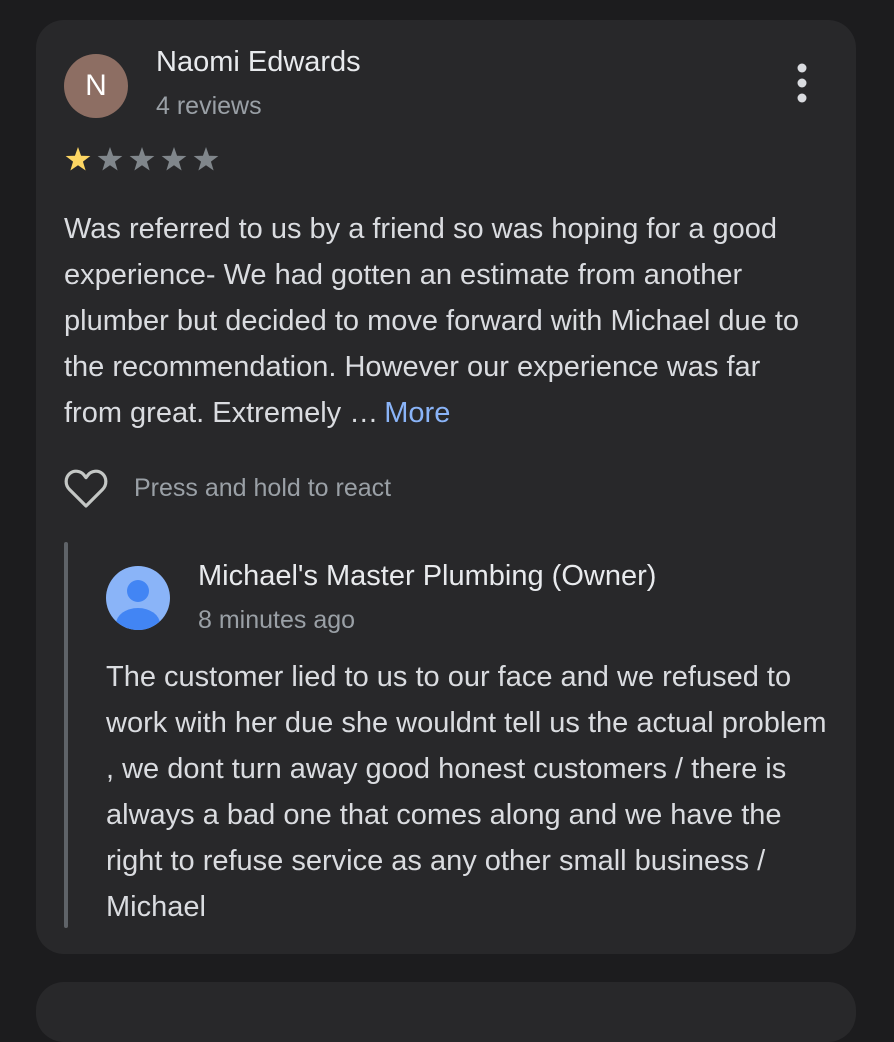  I want to click on react-hint: Press and hold to react, so click(263, 488).